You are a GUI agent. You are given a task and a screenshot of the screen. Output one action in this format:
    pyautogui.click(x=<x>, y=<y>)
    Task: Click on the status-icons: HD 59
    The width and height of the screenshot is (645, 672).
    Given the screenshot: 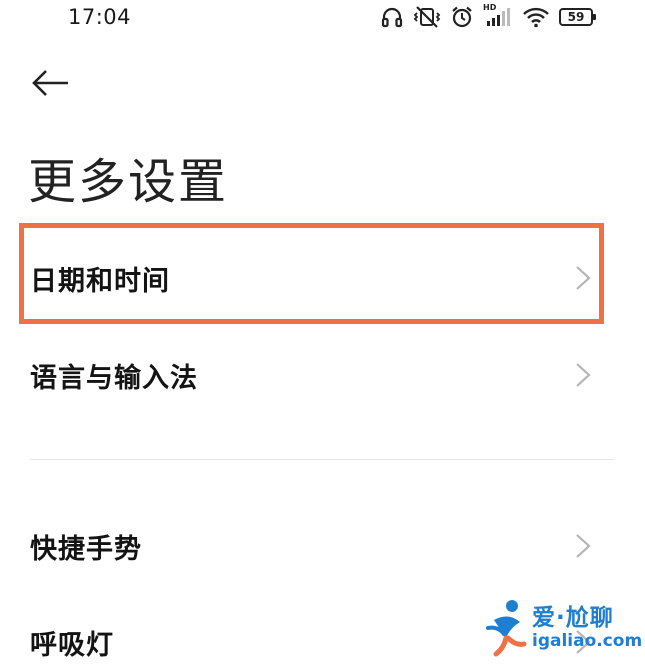 What is the action you would take?
    pyautogui.click(x=488, y=16)
    